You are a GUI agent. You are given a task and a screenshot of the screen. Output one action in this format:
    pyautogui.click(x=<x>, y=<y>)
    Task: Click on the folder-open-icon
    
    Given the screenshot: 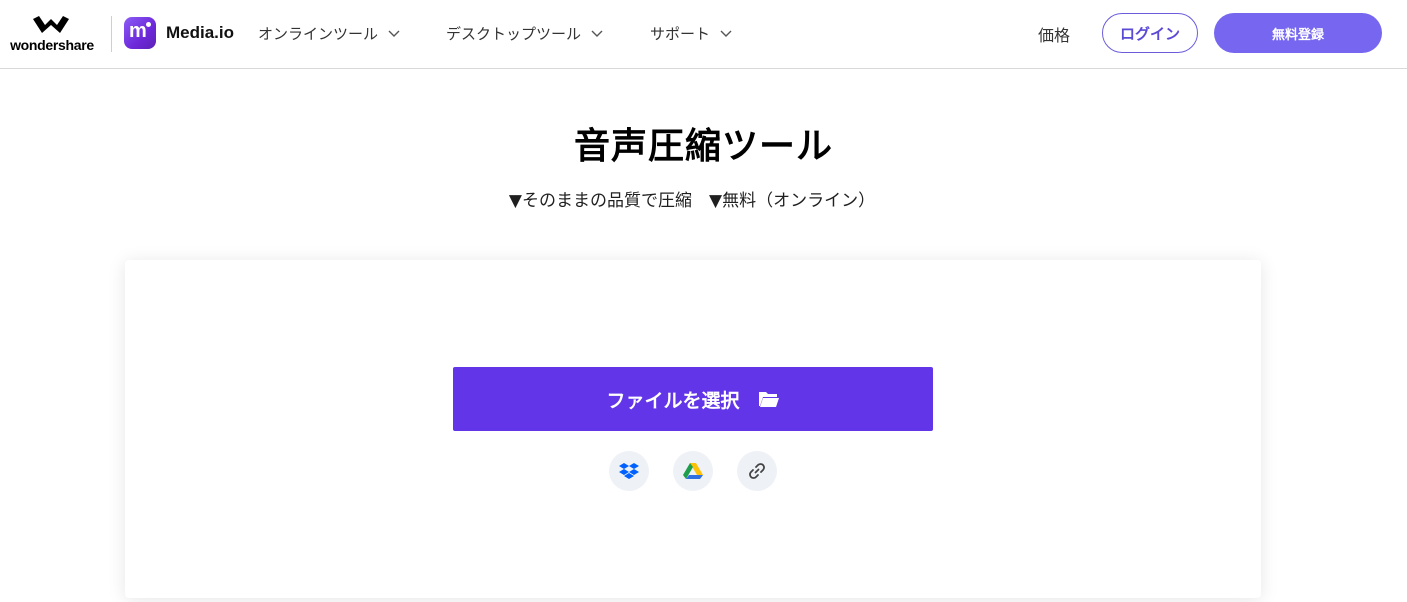 What is the action you would take?
    pyautogui.click(x=768, y=399)
    